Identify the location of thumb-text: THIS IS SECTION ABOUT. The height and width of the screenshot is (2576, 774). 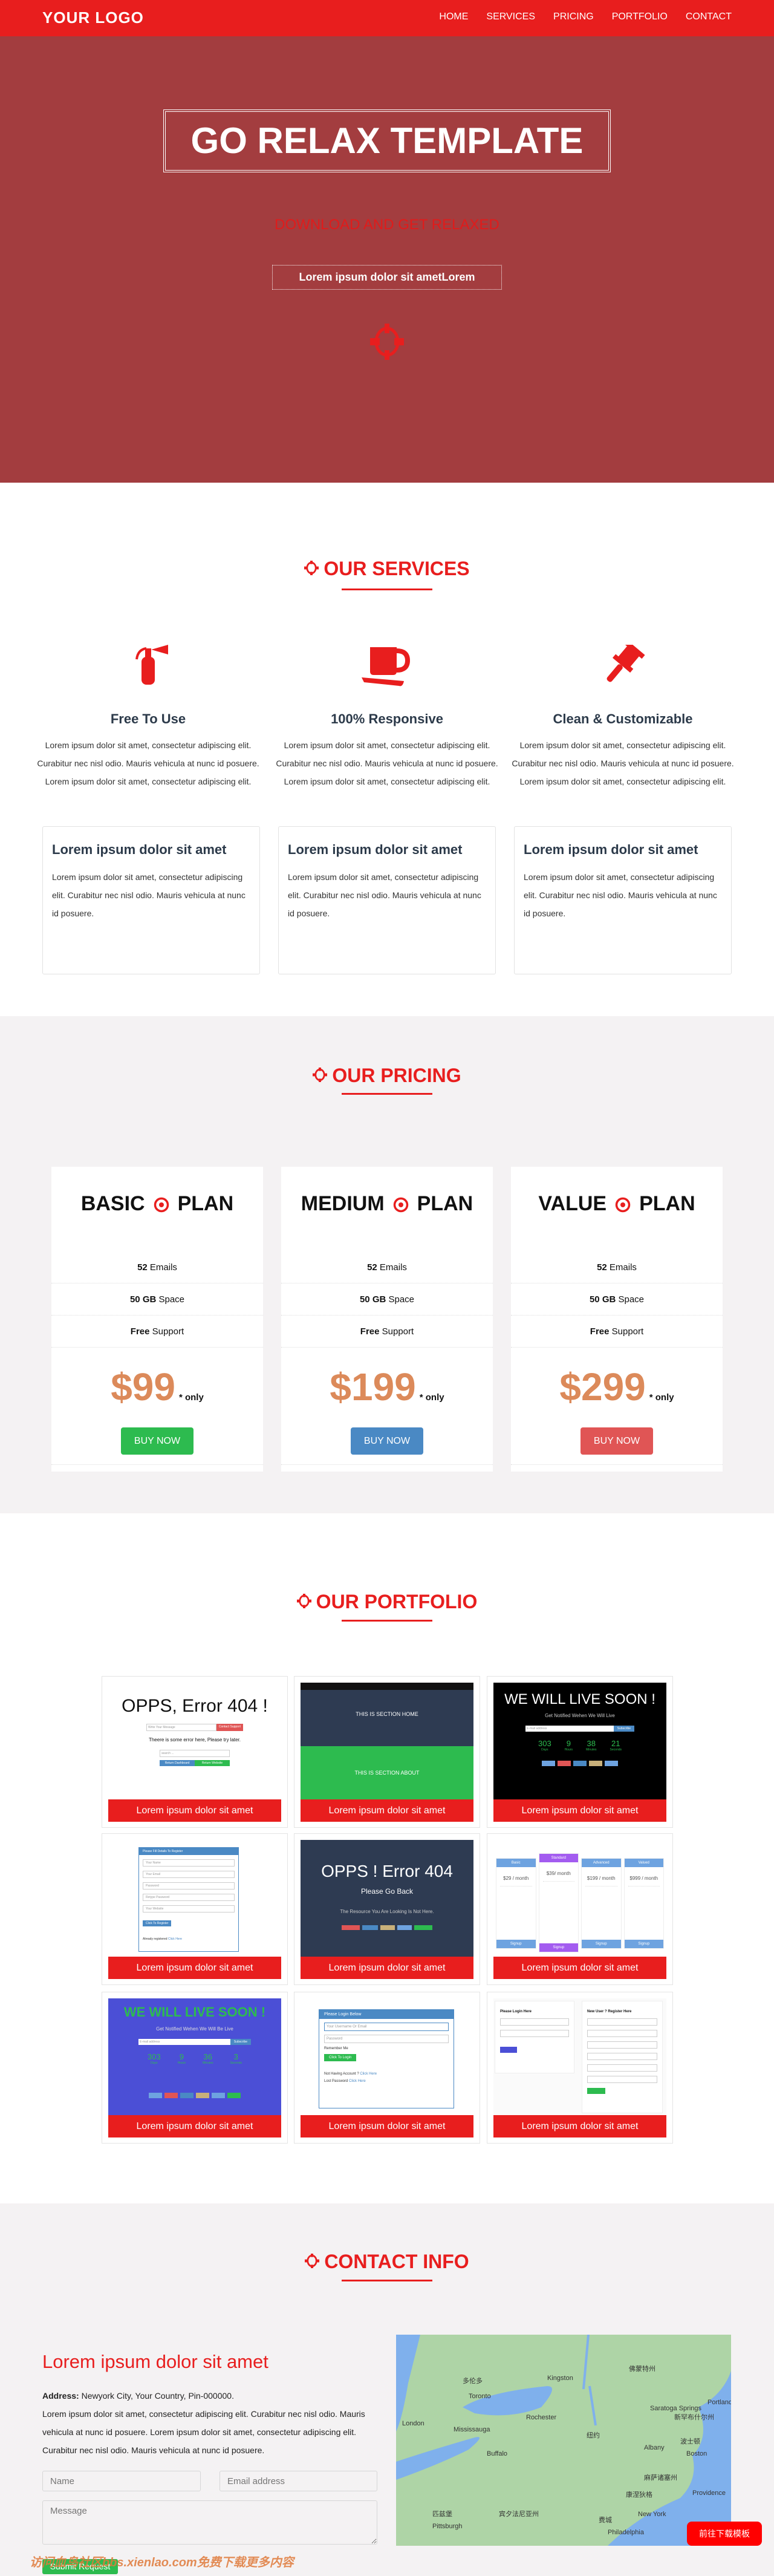
(387, 1772).